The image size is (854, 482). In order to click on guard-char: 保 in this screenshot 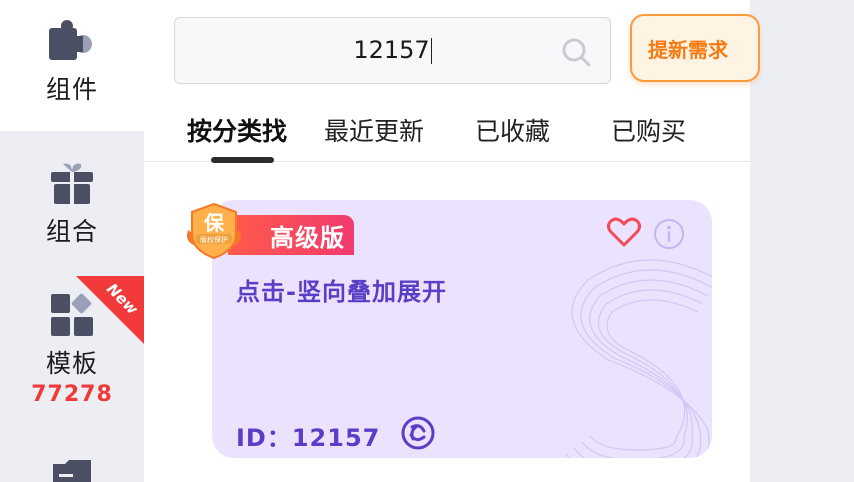, I will do `click(214, 223)`.